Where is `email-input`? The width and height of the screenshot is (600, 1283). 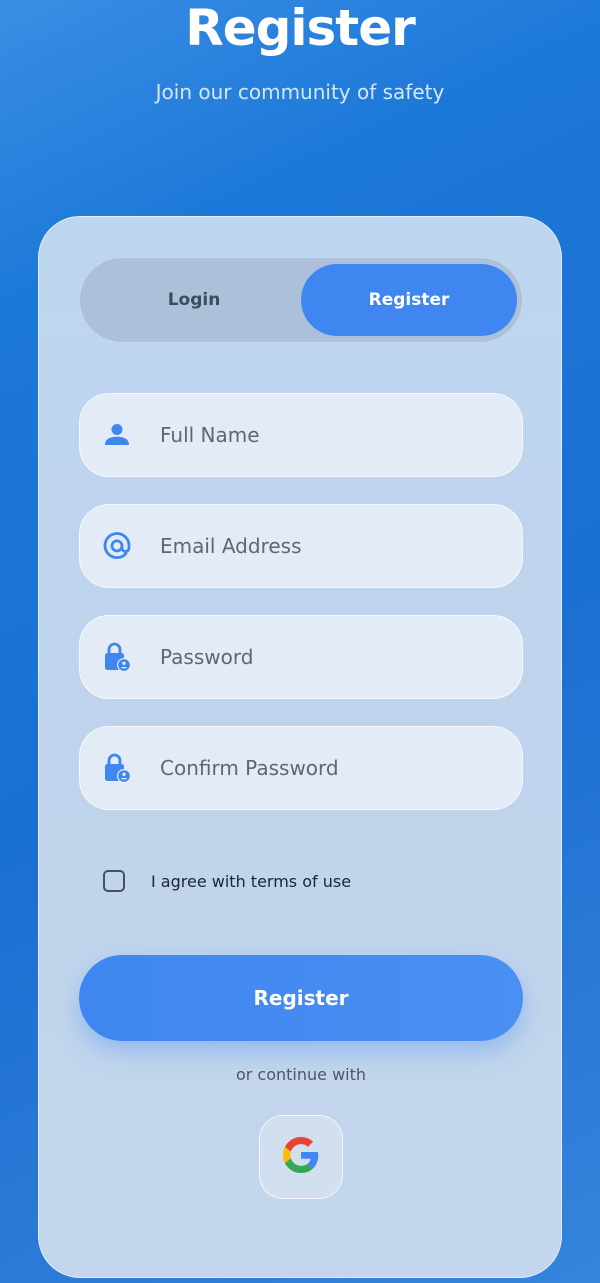 email-input is located at coordinates (330, 546).